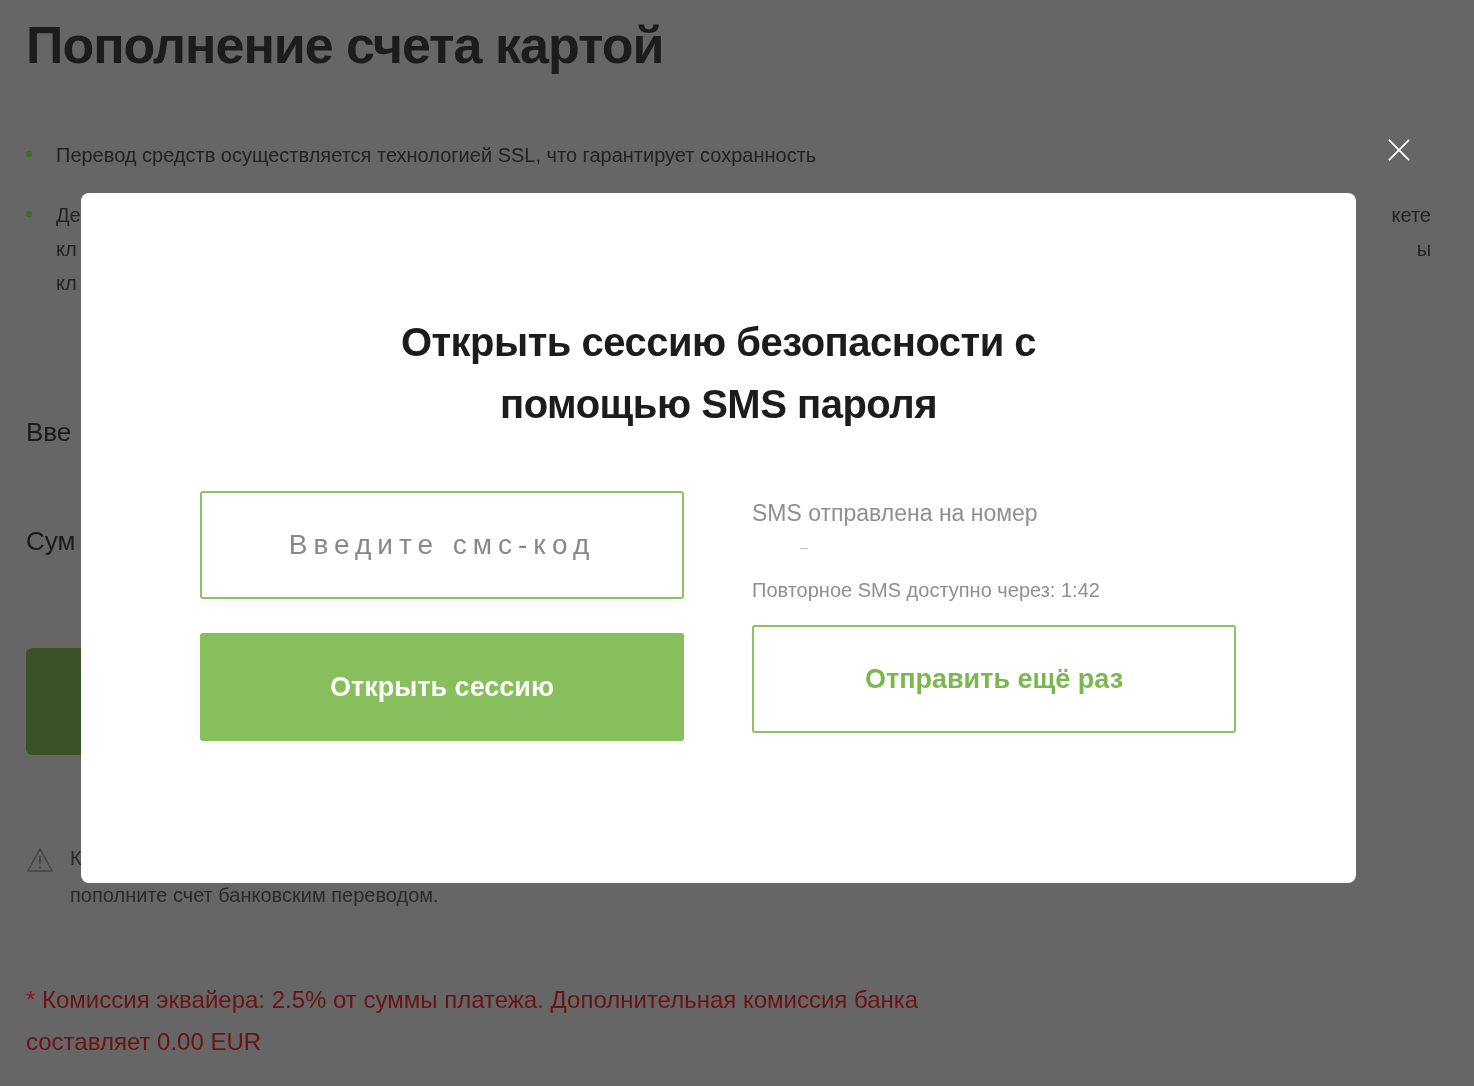 The width and height of the screenshot is (1474, 1086). What do you see at coordinates (1411, 215) in the screenshot?
I see `bullet-text: кете` at bounding box center [1411, 215].